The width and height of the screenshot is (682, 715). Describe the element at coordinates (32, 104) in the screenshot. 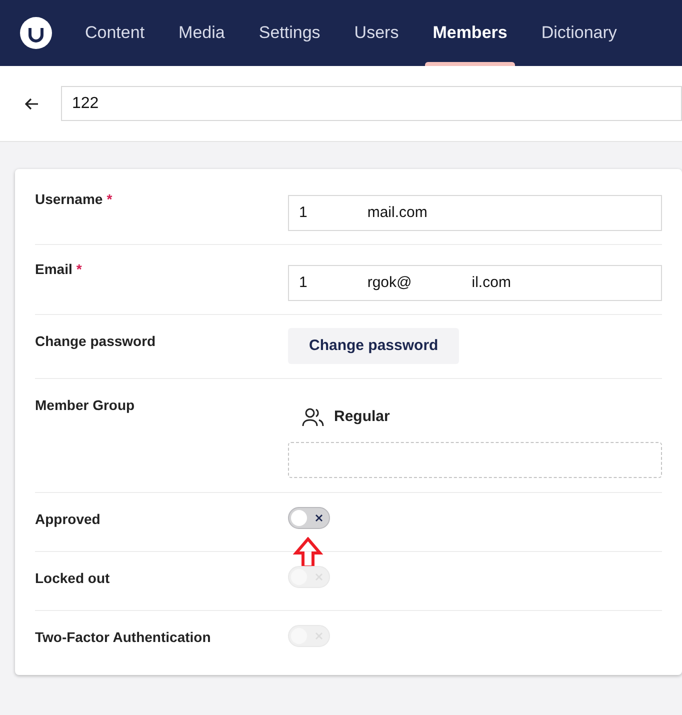

I see `back-arrow-icon` at that location.